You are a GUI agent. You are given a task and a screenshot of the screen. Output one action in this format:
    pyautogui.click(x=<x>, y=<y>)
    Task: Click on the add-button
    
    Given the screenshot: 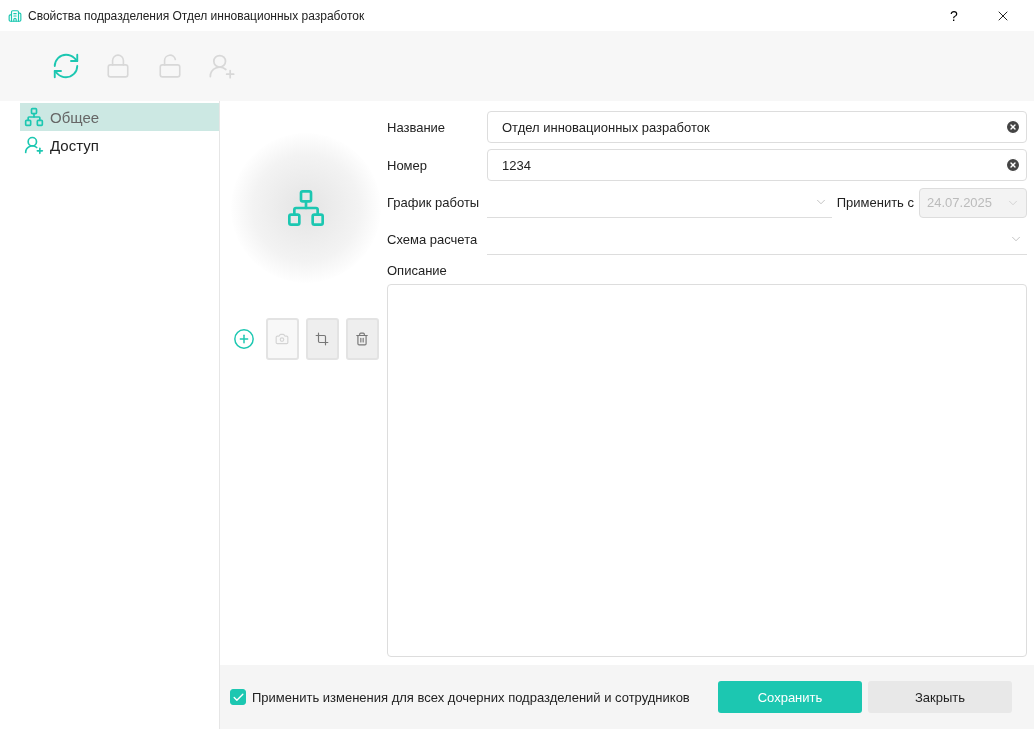 What is the action you would take?
    pyautogui.click(x=243, y=339)
    